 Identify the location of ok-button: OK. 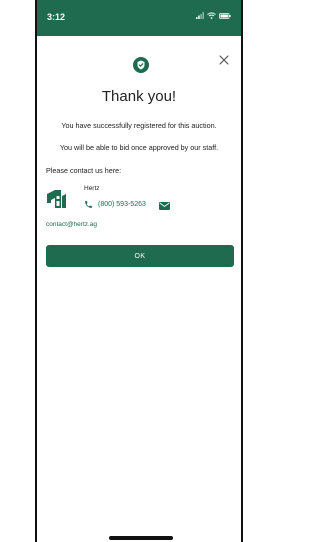
(140, 256).